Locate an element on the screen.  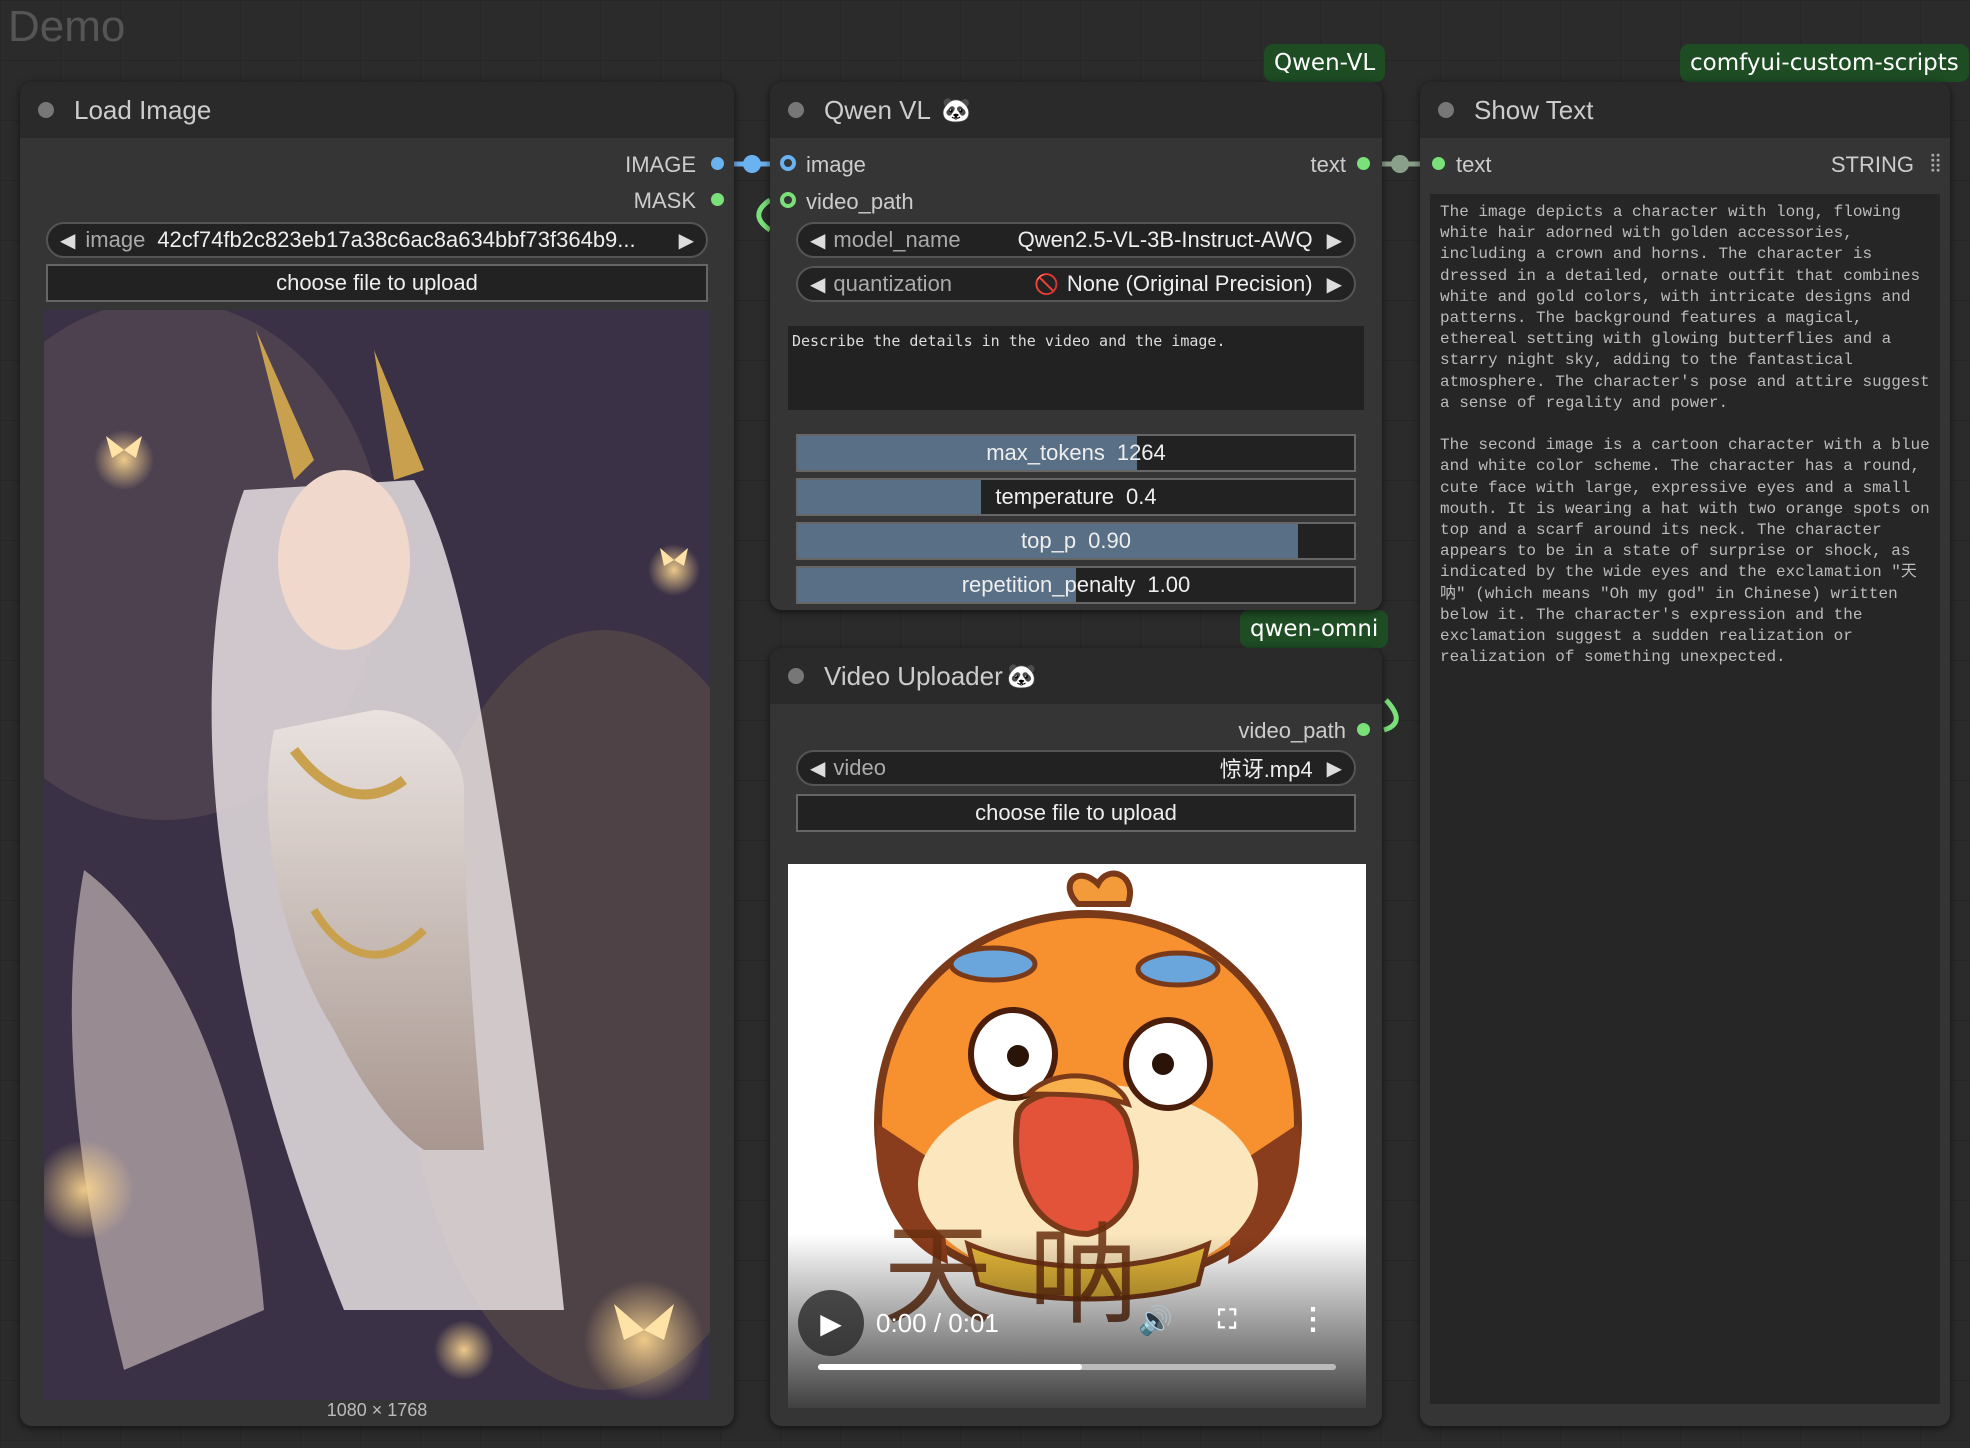
temperature-slider: temperature 0.4 is located at coordinates (1076, 497).